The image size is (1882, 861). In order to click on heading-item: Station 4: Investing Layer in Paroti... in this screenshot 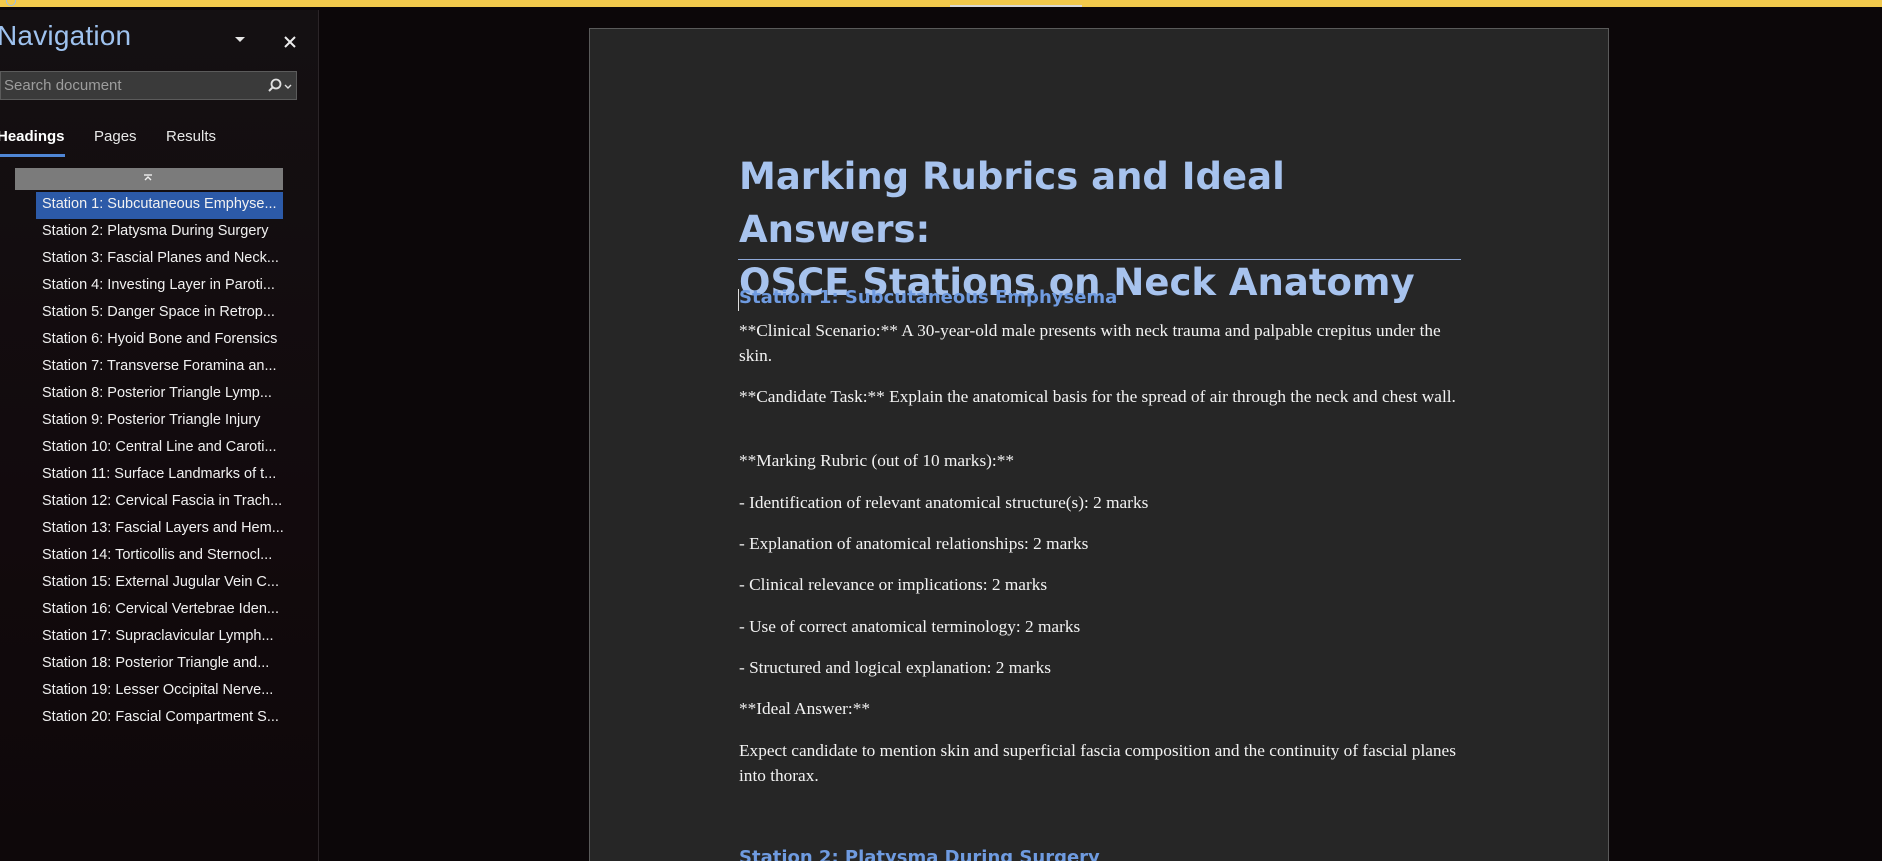, I will do `click(159, 286)`.